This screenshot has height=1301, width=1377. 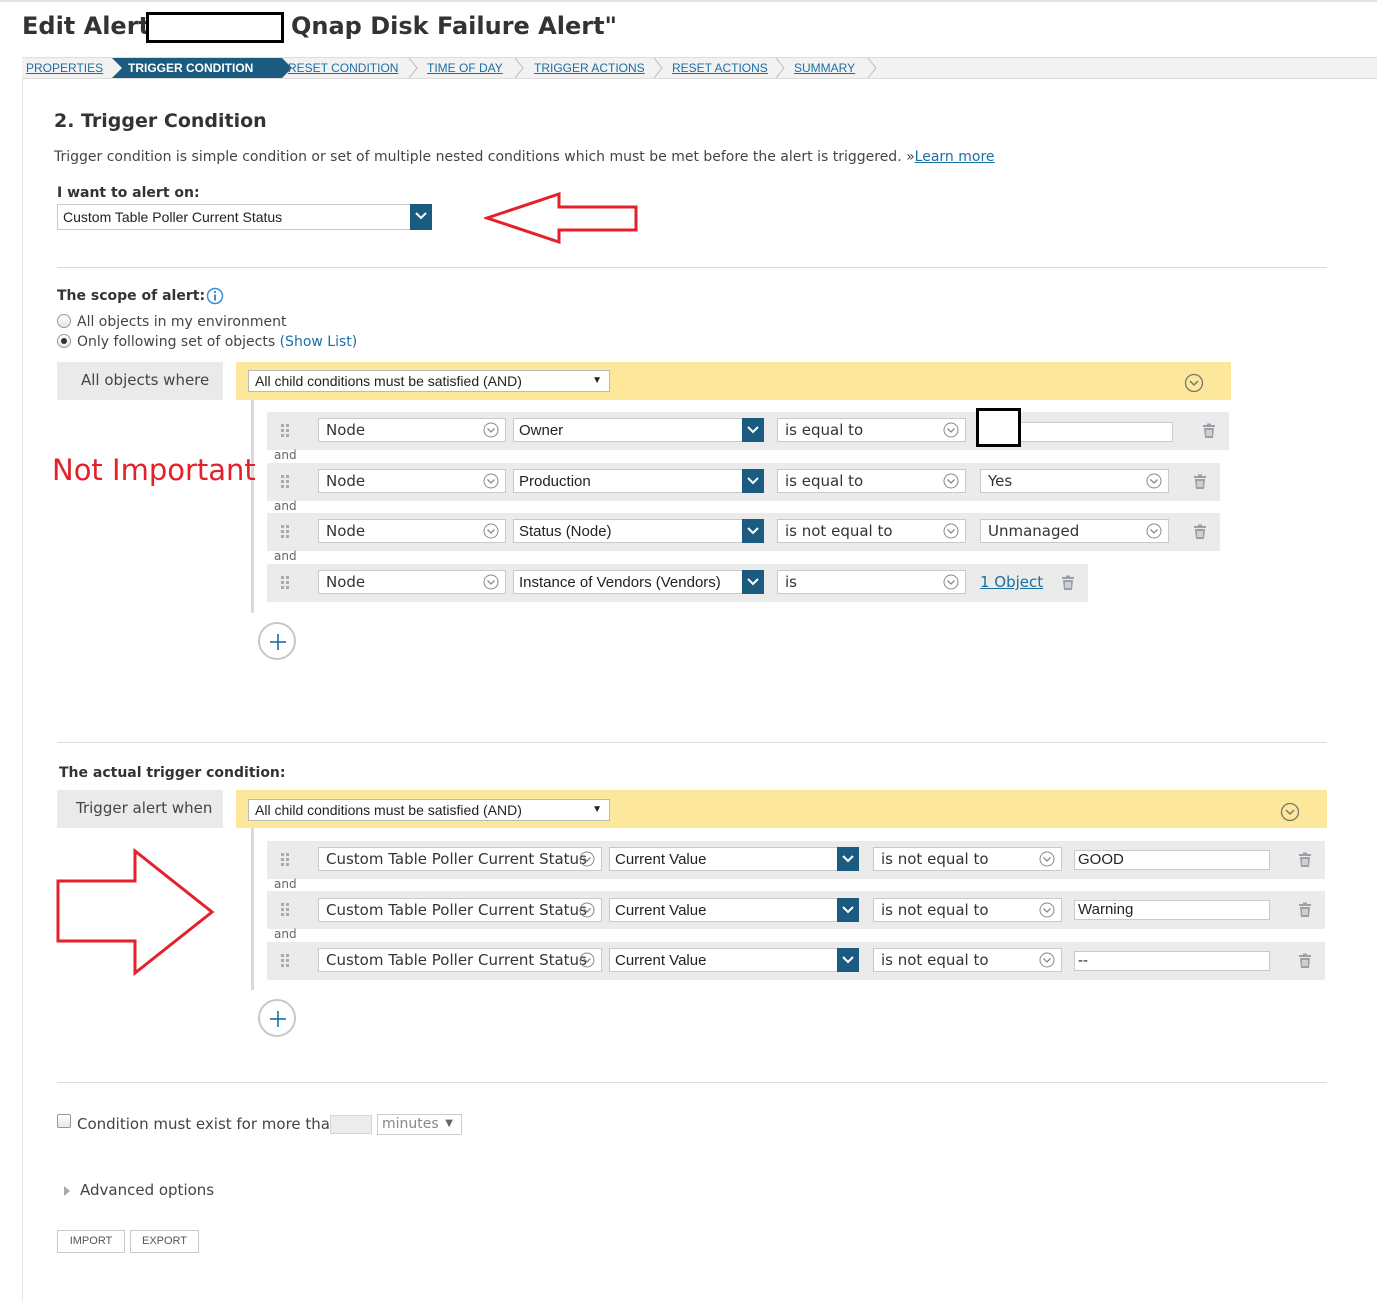 I want to click on one-object-link: 1 Object, so click(x=1011, y=582).